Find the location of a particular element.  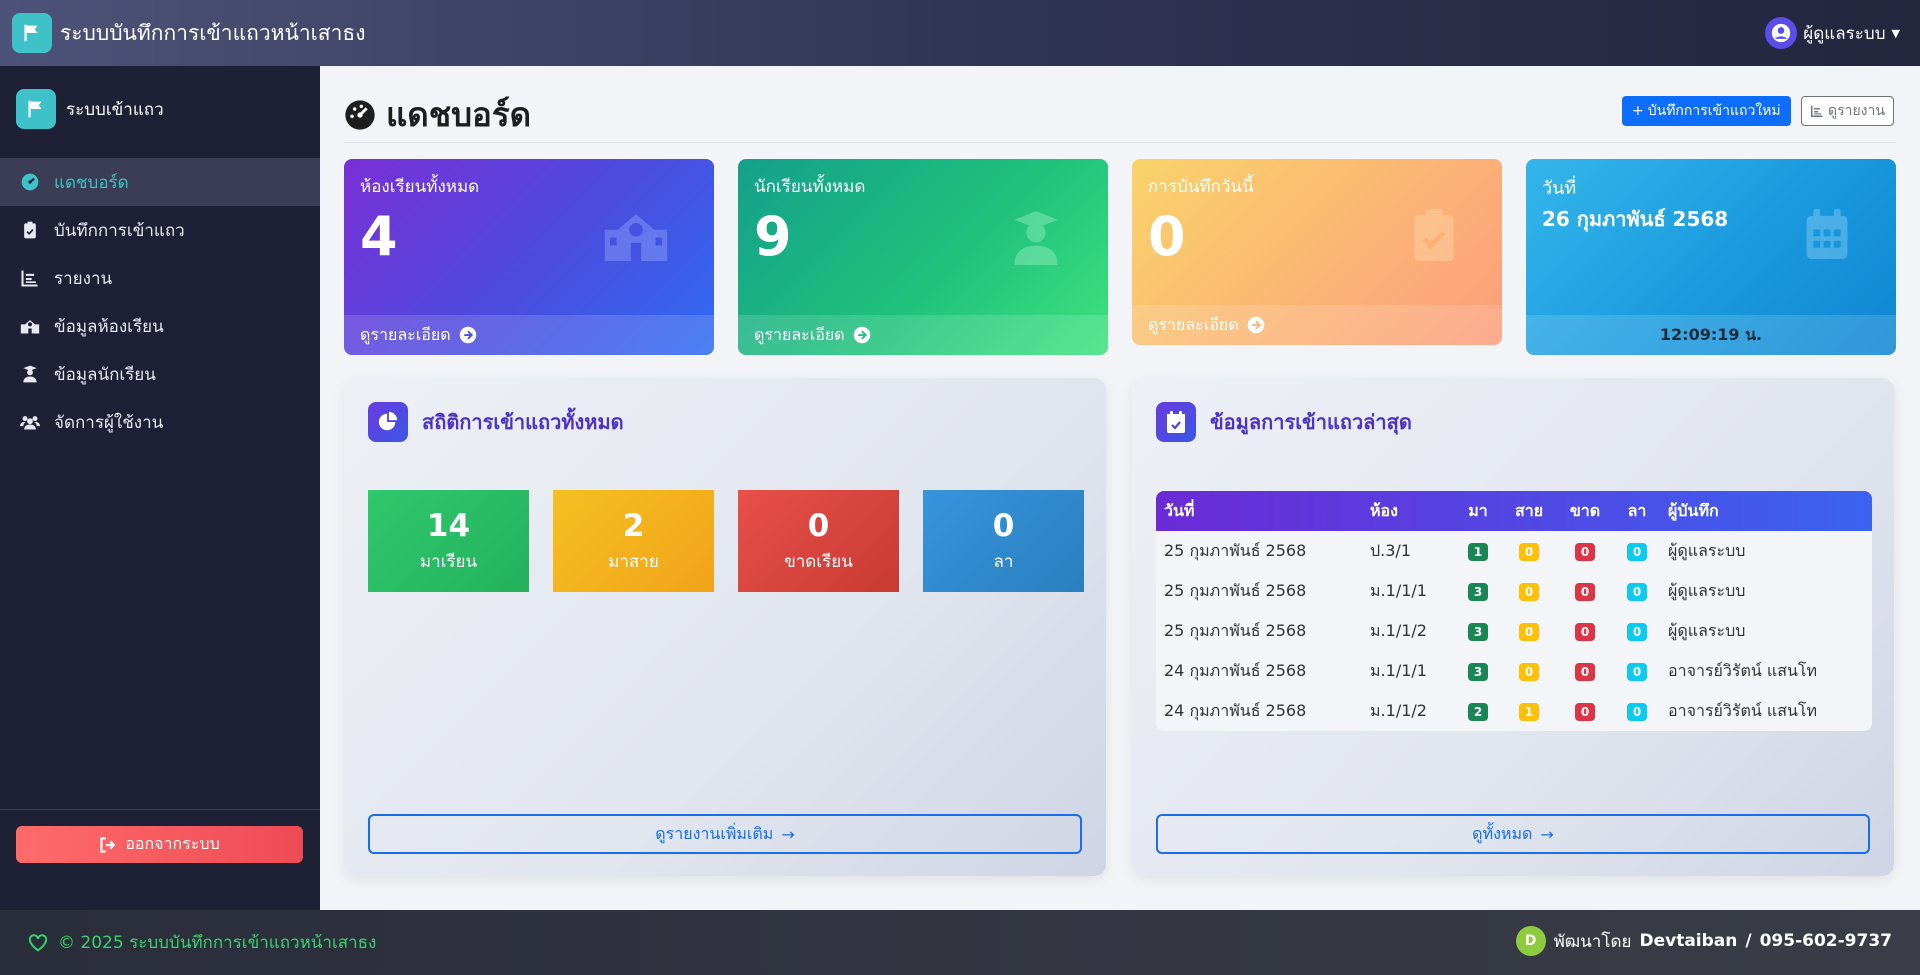

stat-value: 2 is located at coordinates (633, 525).